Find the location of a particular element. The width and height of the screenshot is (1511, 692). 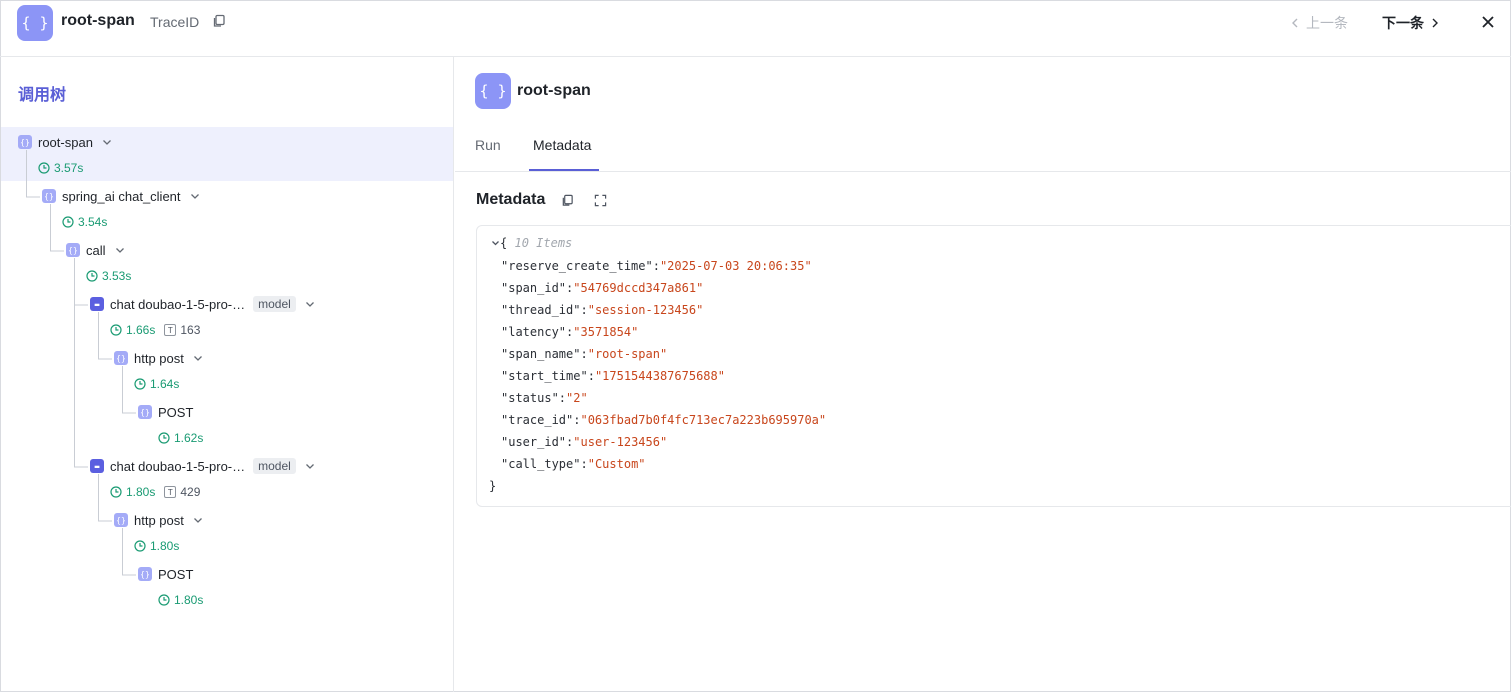

fullscreen-icon is located at coordinates (600, 200).